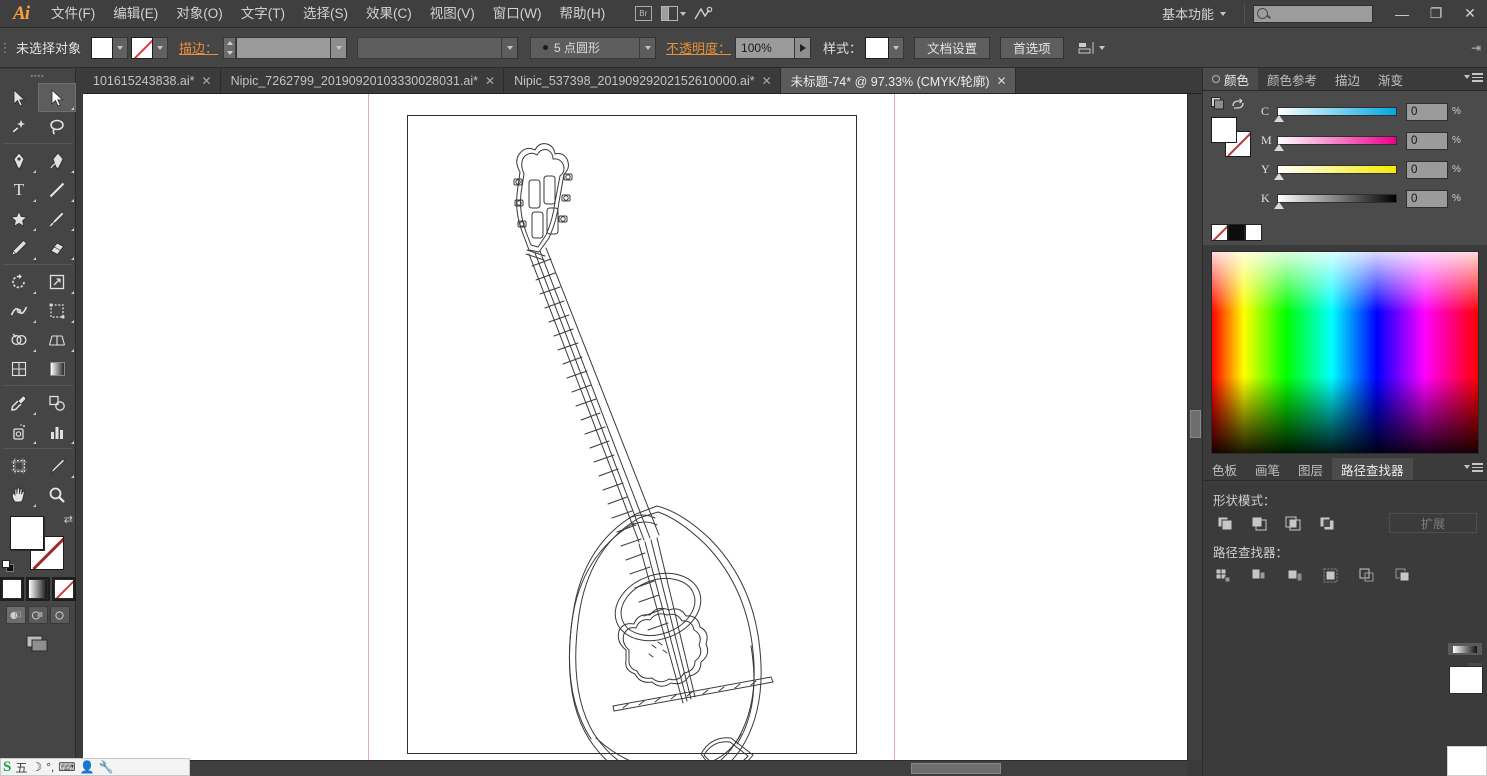 The width and height of the screenshot is (1487, 776). What do you see at coordinates (106, 767) in the screenshot?
I see `ime-tools-icon: 🔧` at bounding box center [106, 767].